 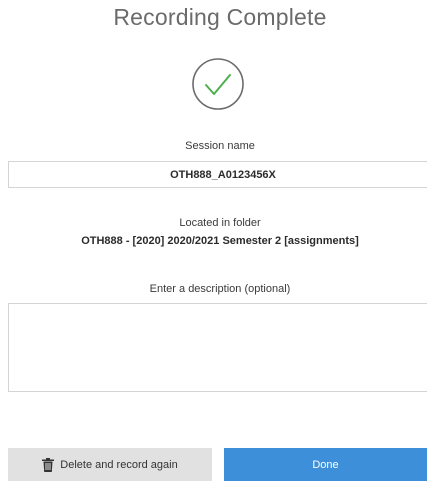 I want to click on session-name-label: Session name, so click(x=220, y=146).